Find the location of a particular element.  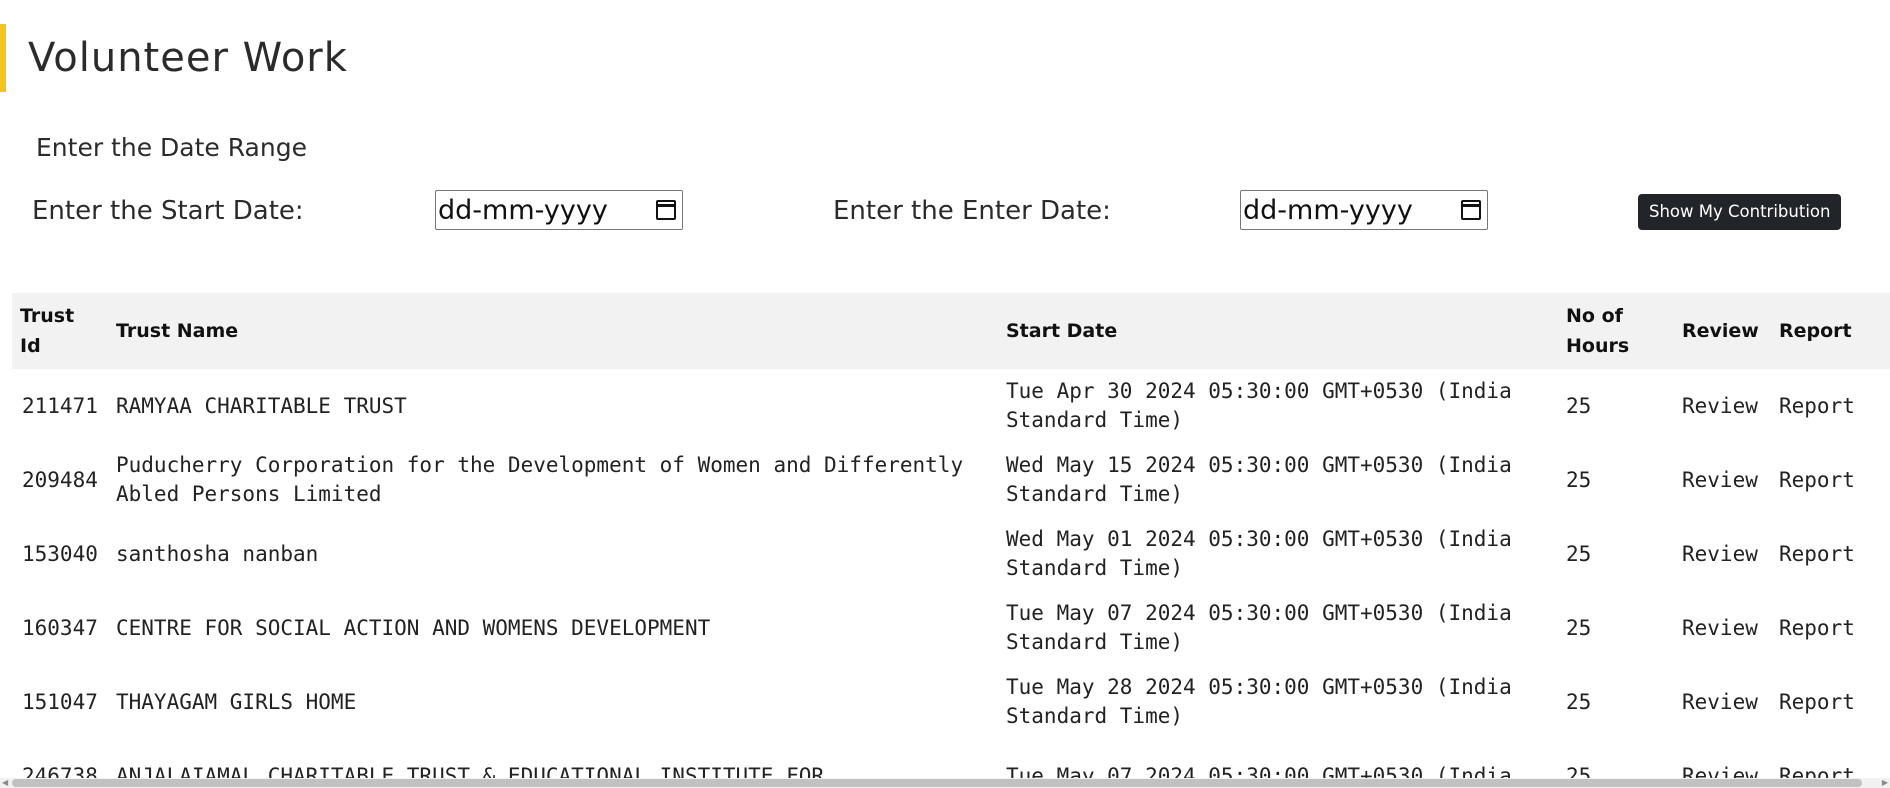

column-header-hours: No of Hours is located at coordinates (1616, 331).